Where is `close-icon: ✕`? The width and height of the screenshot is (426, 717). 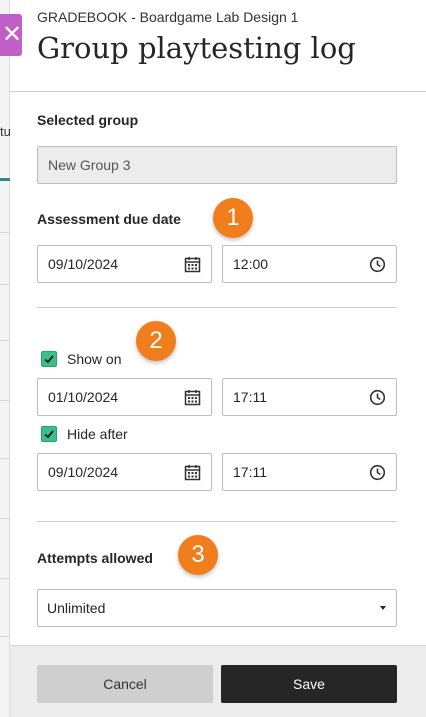
close-icon: ✕ is located at coordinates (12, 34).